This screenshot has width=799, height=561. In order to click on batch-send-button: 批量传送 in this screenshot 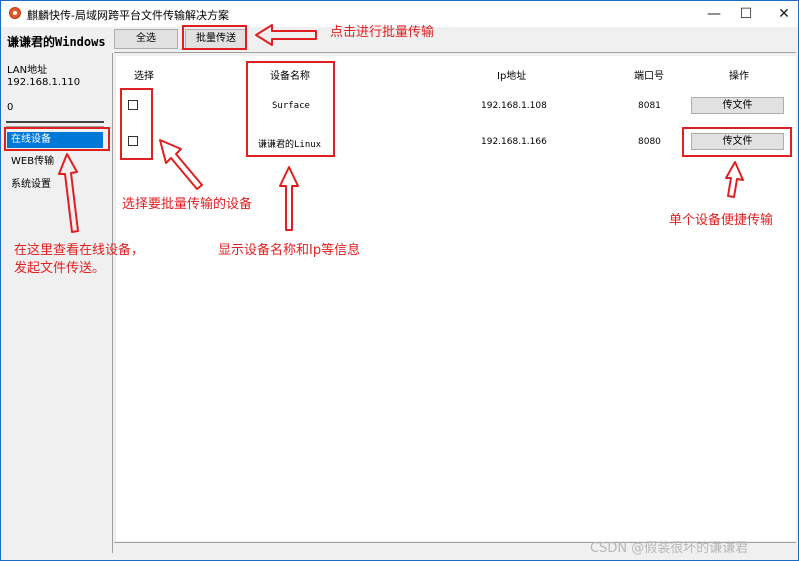, I will do `click(216, 39)`.